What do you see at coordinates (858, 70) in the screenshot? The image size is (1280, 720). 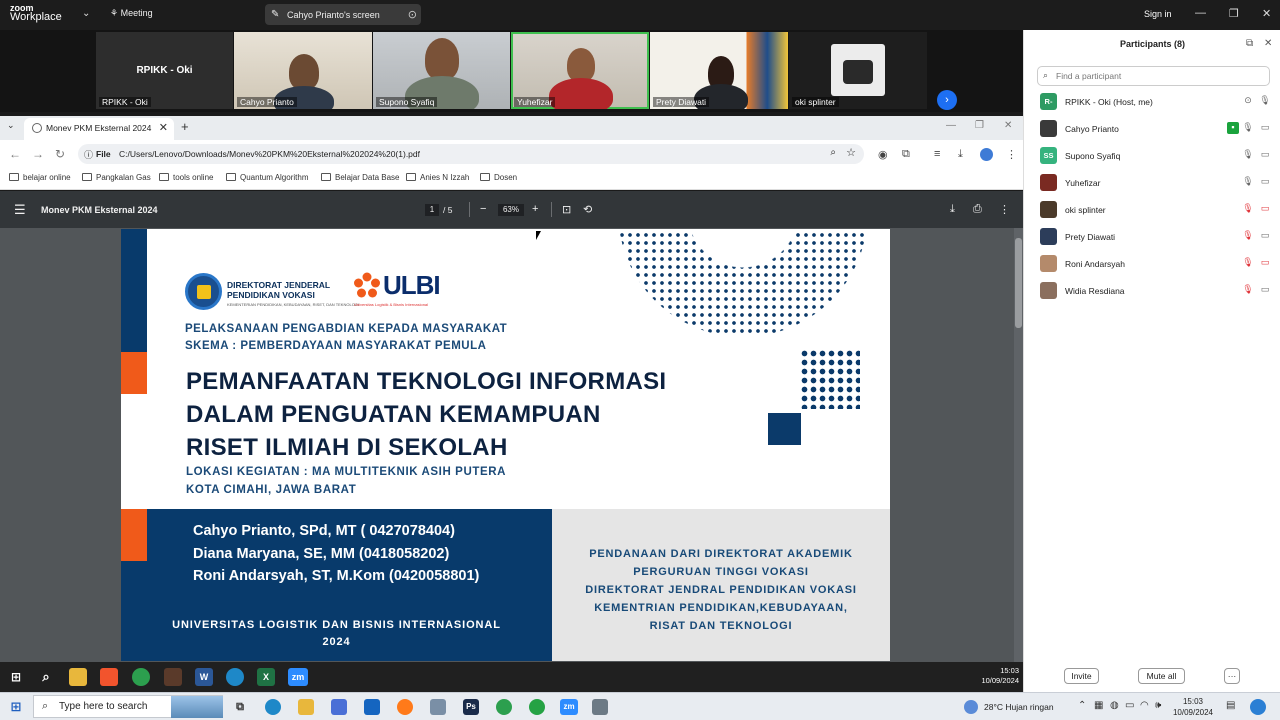 I see `video-tile-oki: oki splinter` at bounding box center [858, 70].